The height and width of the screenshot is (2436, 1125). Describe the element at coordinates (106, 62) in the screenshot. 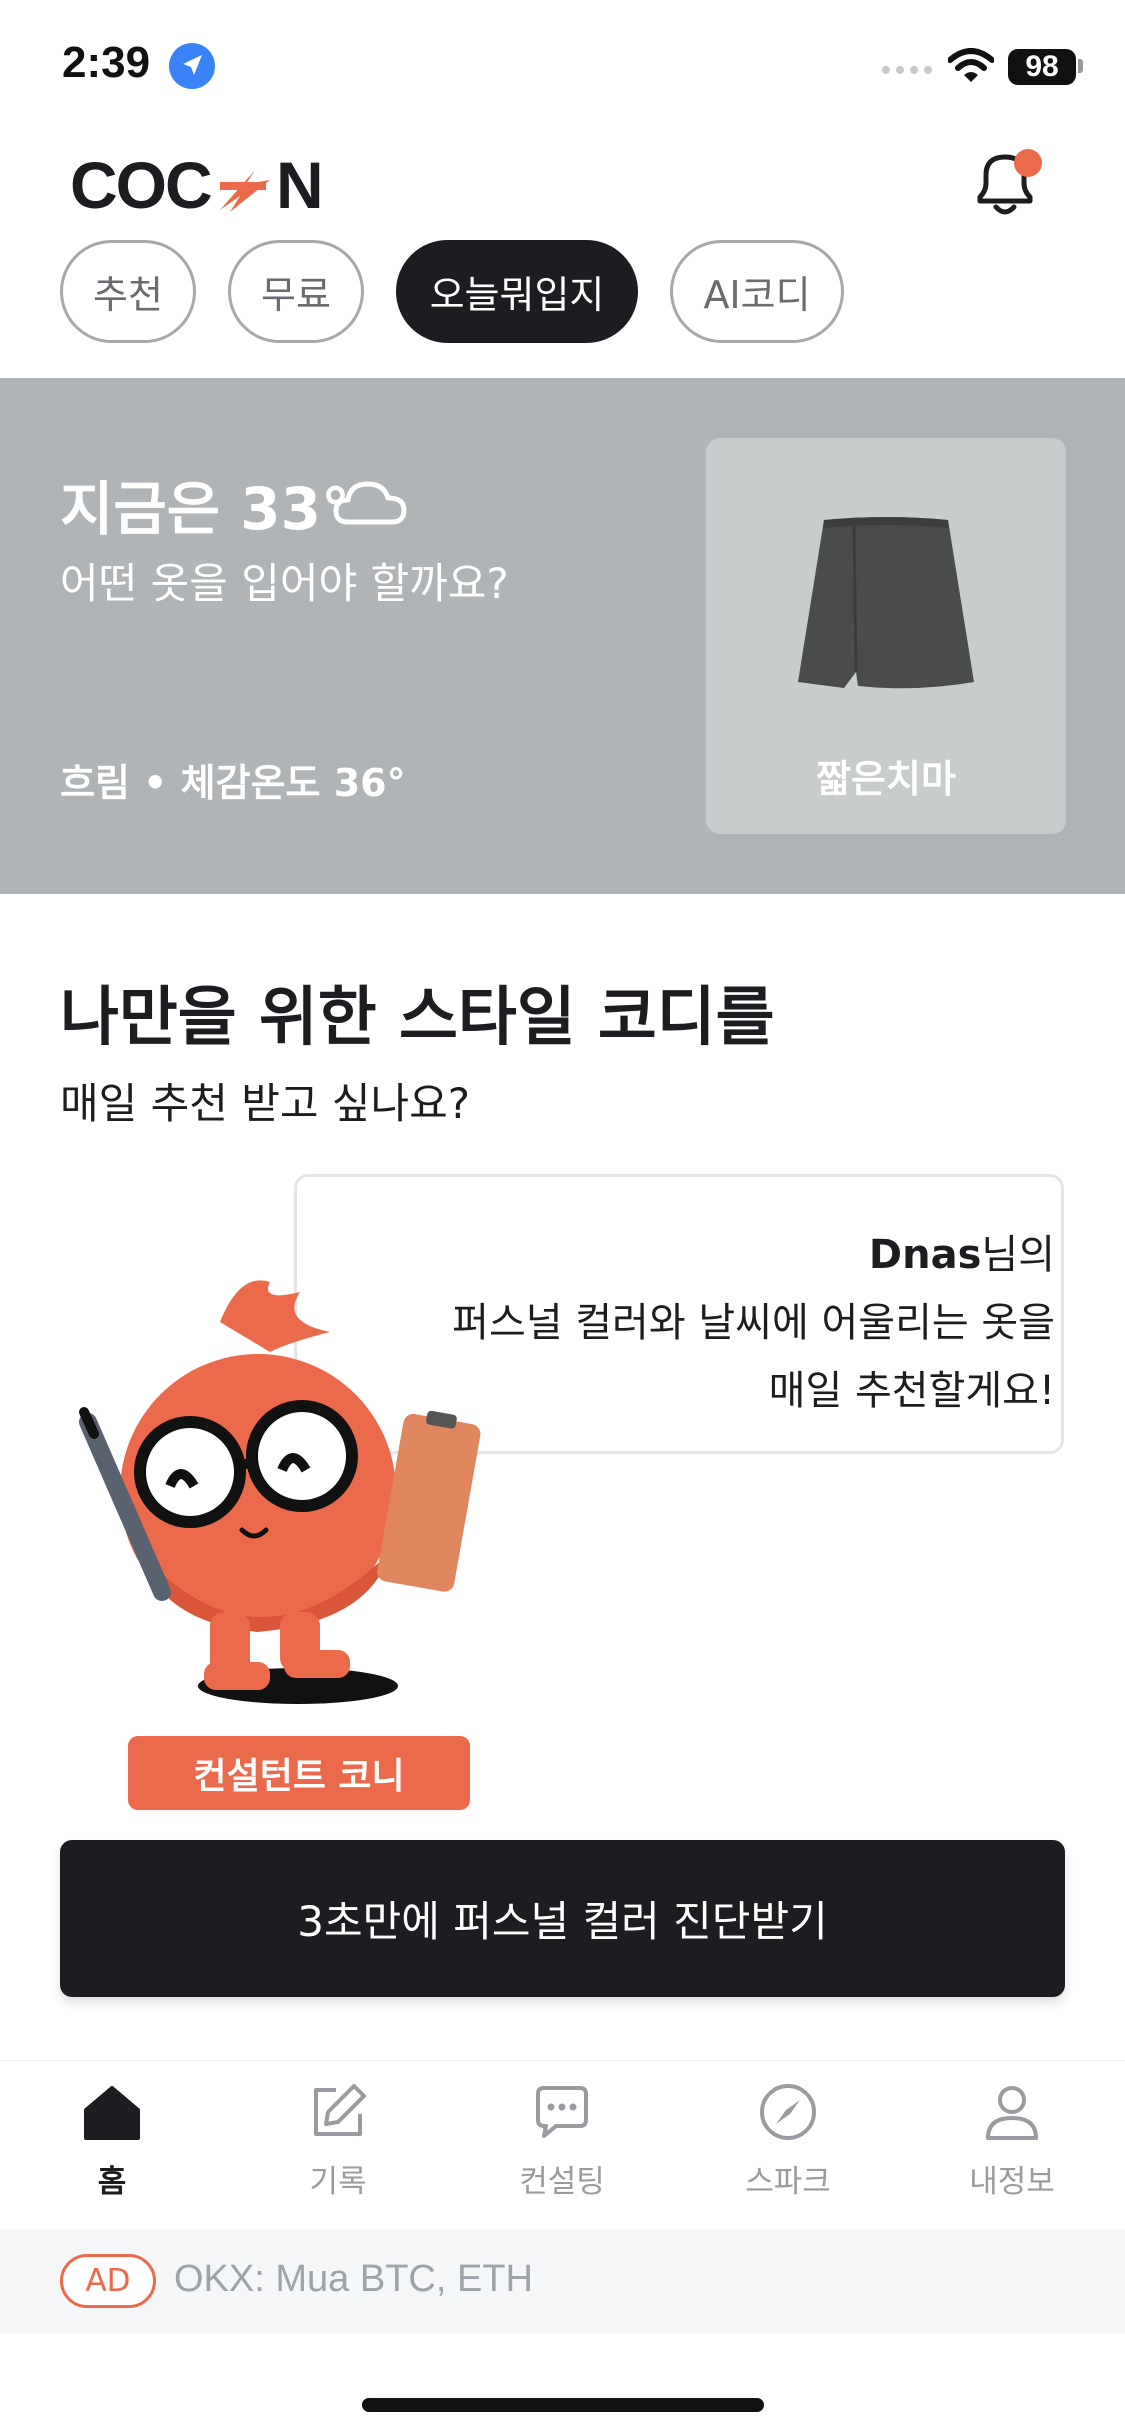

I see `status-time: 2:39` at that location.